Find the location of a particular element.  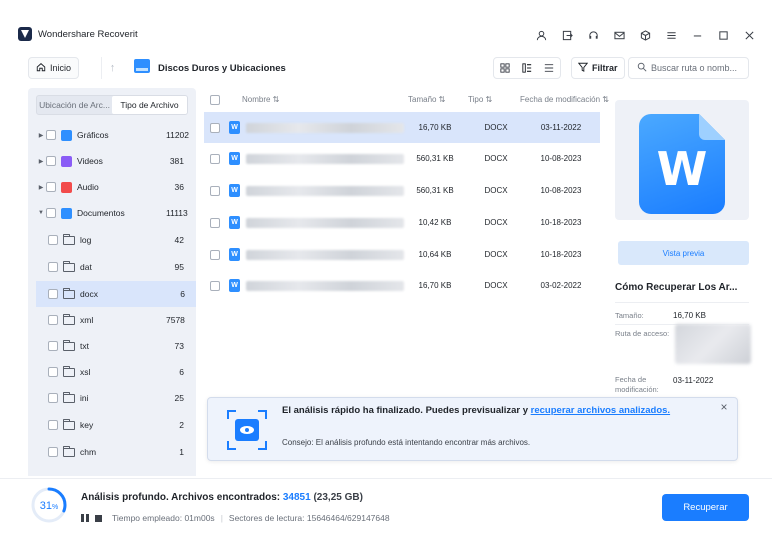

column-type: Tipo ⇅ is located at coordinates (480, 99).